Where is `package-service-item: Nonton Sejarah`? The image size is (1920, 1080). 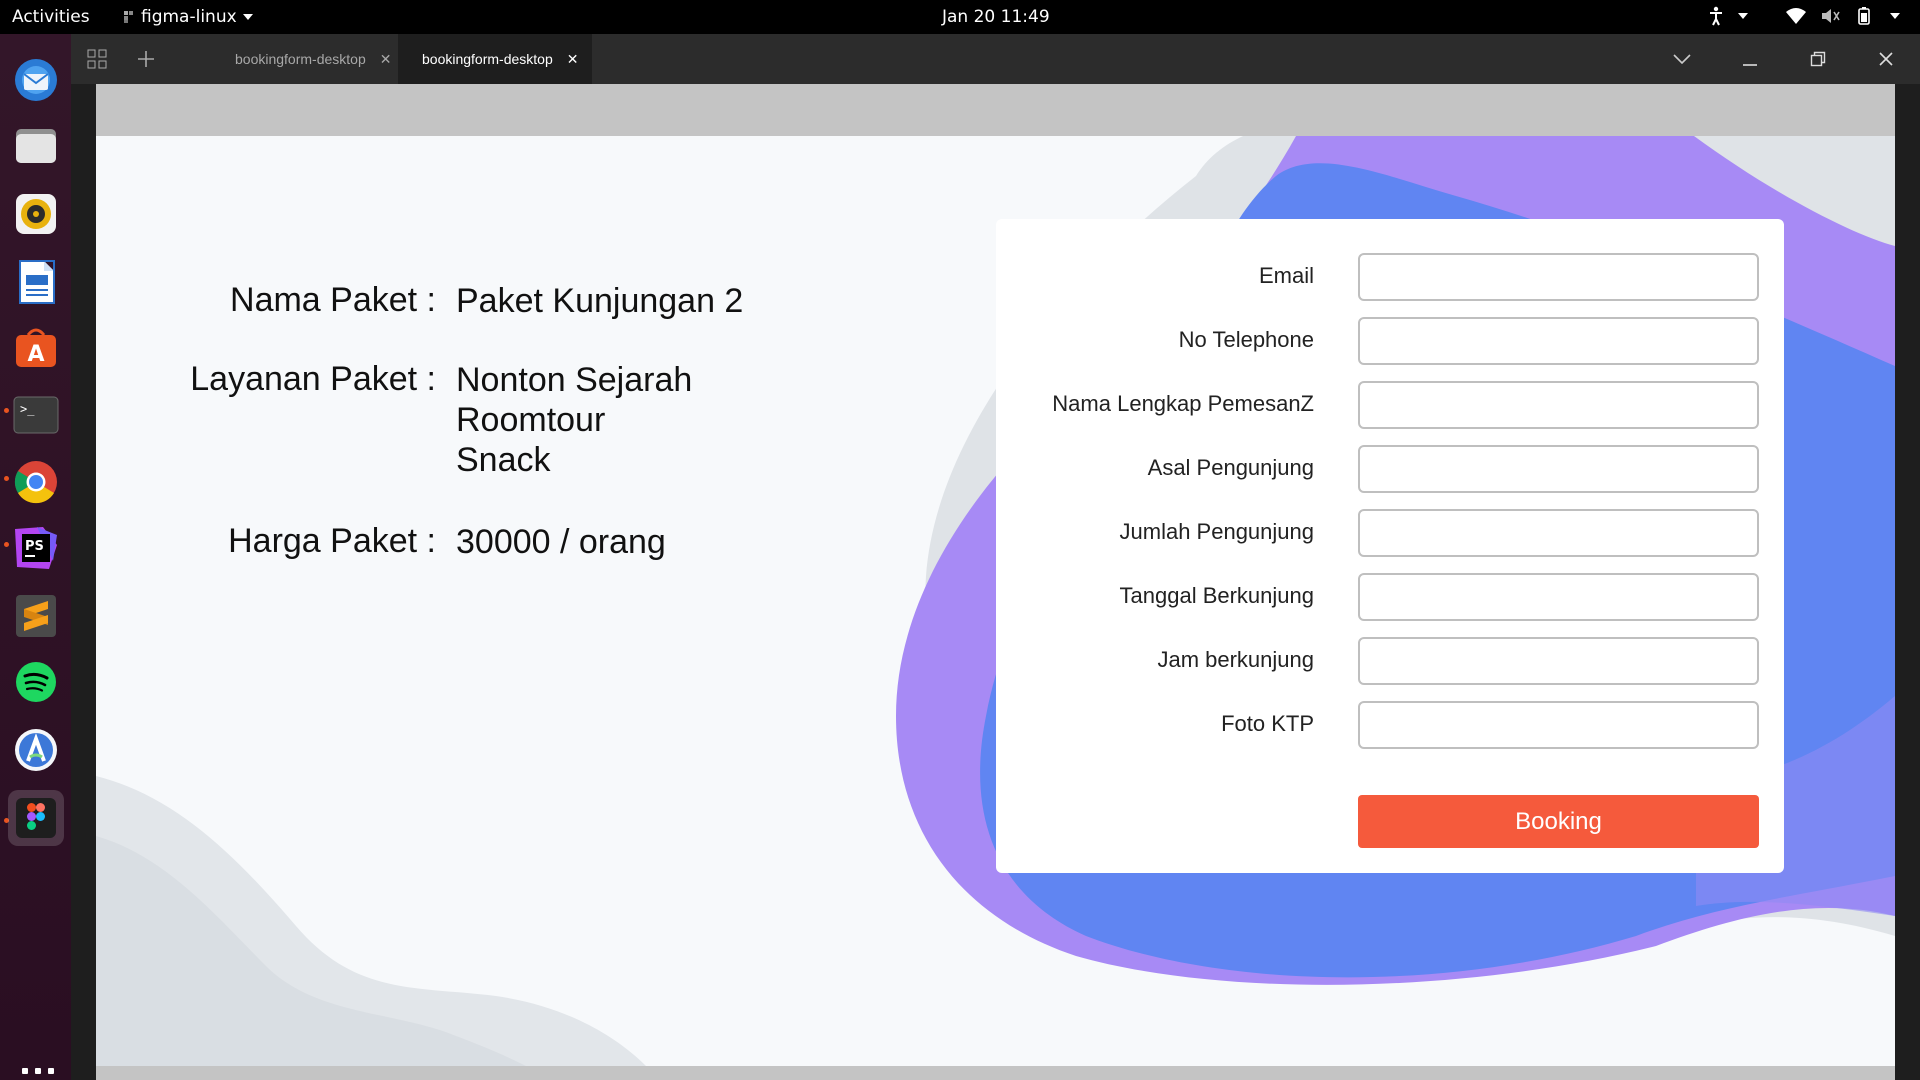
package-service-item: Nonton Sejarah is located at coordinates (574, 380).